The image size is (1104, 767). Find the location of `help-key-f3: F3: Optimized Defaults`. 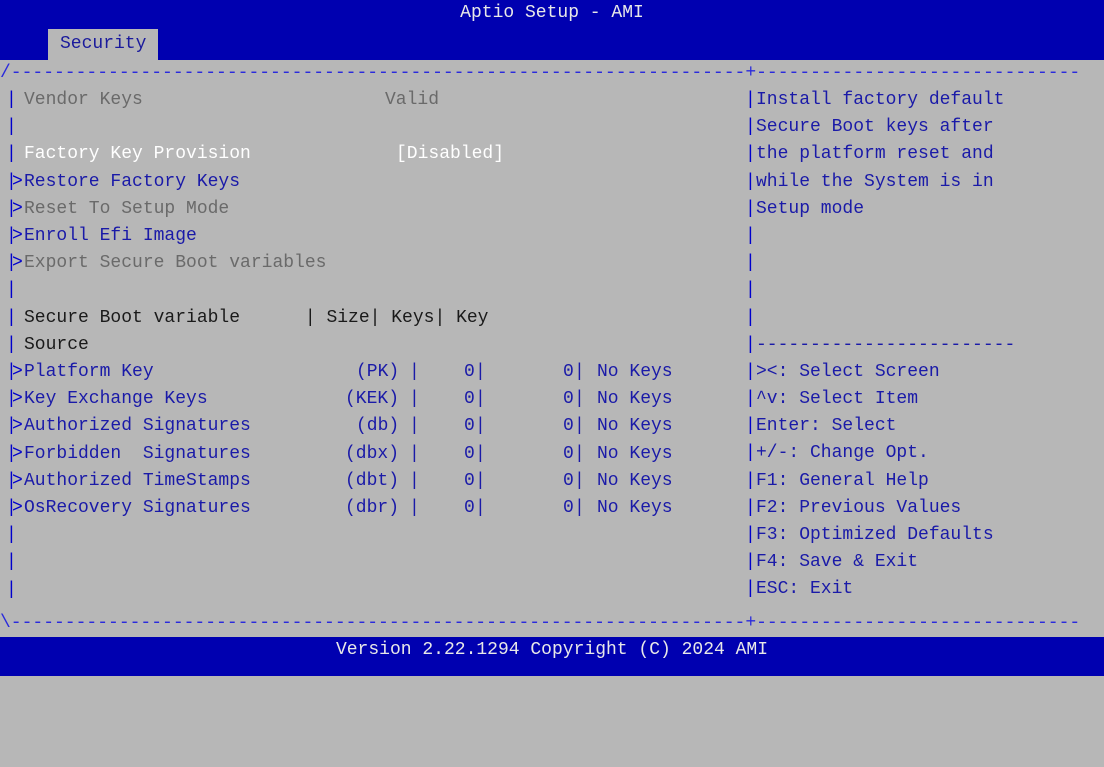

help-key-f3: F3: Optimized Defaults is located at coordinates (875, 535).